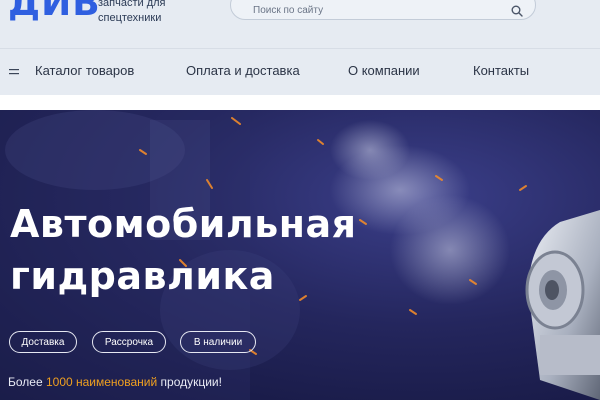  What do you see at coordinates (517, 11) in the screenshot?
I see `search-icon` at bounding box center [517, 11].